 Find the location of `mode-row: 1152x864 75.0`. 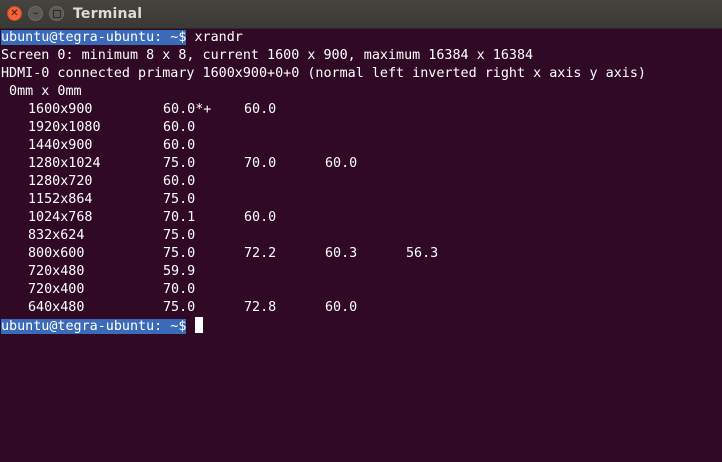

mode-row: 1152x864 75.0 is located at coordinates (361, 200).